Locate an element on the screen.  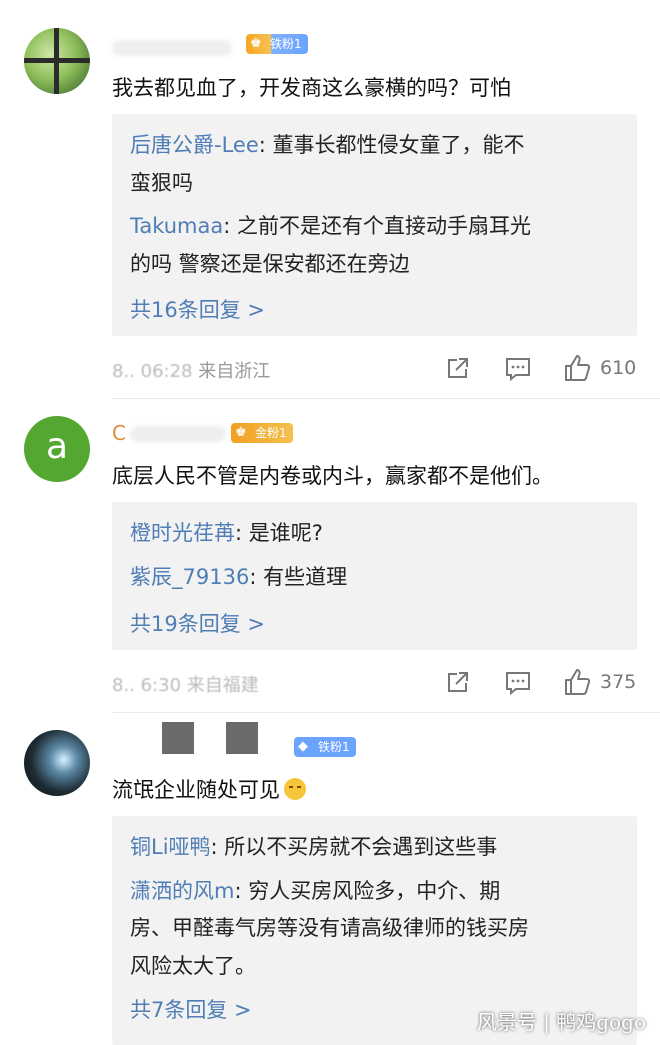
fan-badge: ♚ 金粉1 is located at coordinates (262, 433).